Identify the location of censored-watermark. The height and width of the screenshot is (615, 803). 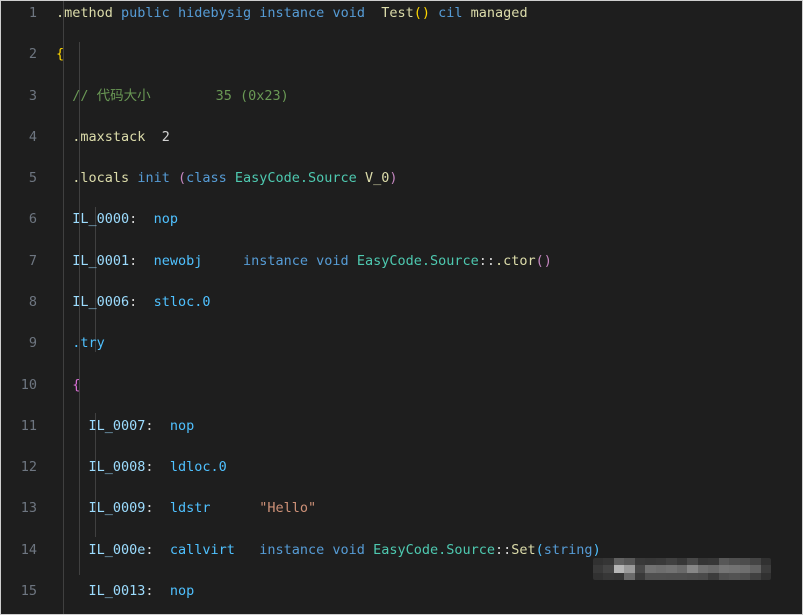
(682, 569).